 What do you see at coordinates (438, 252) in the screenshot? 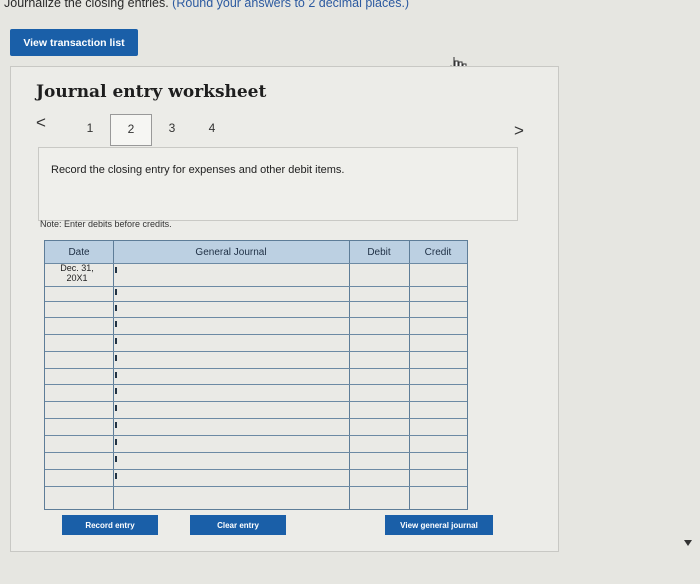
I see `credit-header: Credit` at bounding box center [438, 252].